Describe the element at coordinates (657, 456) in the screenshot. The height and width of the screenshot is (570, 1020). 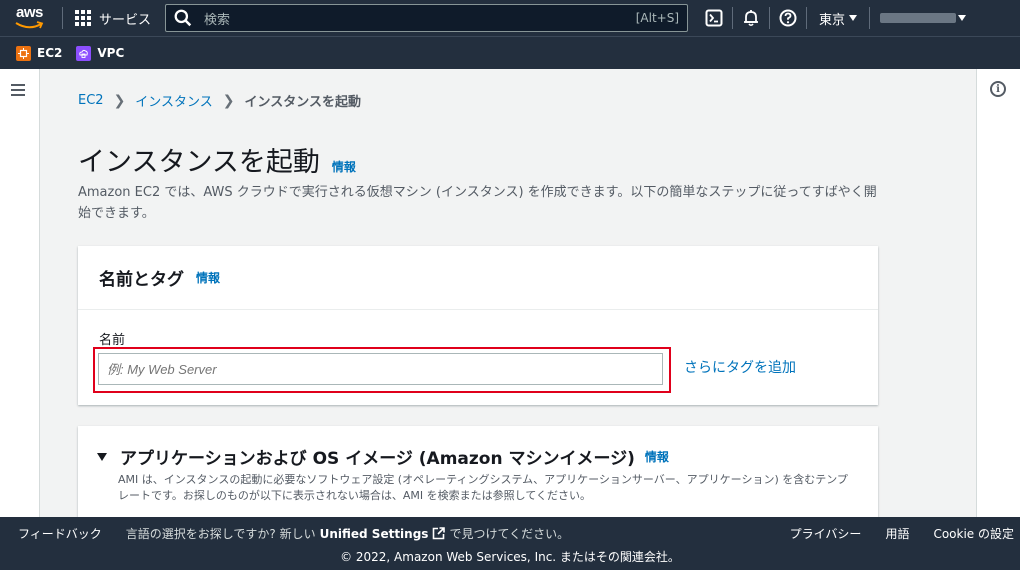
I see `ami-info-link: 情報` at that location.